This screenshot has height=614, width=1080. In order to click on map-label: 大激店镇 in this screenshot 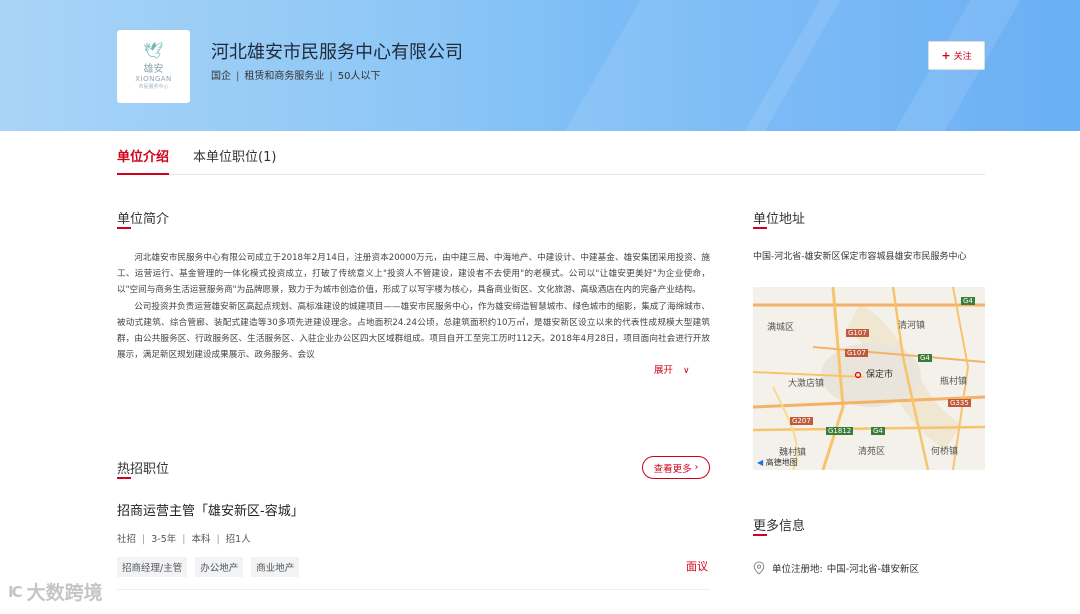, I will do `click(806, 384)`.